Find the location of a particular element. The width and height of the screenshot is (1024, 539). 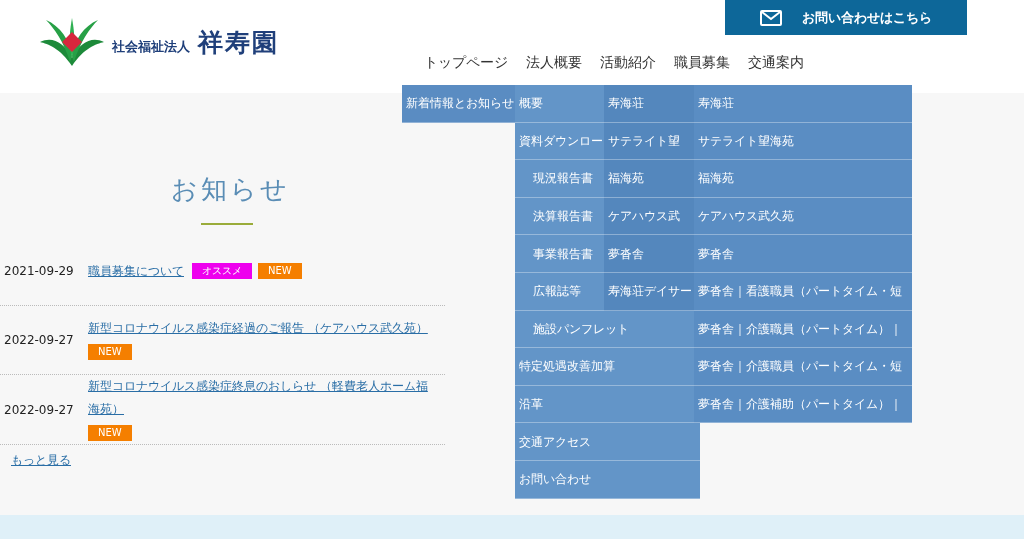

submenu-item: 夢沓舎｜介護補助（パートタイム）｜ is located at coordinates (803, 404).